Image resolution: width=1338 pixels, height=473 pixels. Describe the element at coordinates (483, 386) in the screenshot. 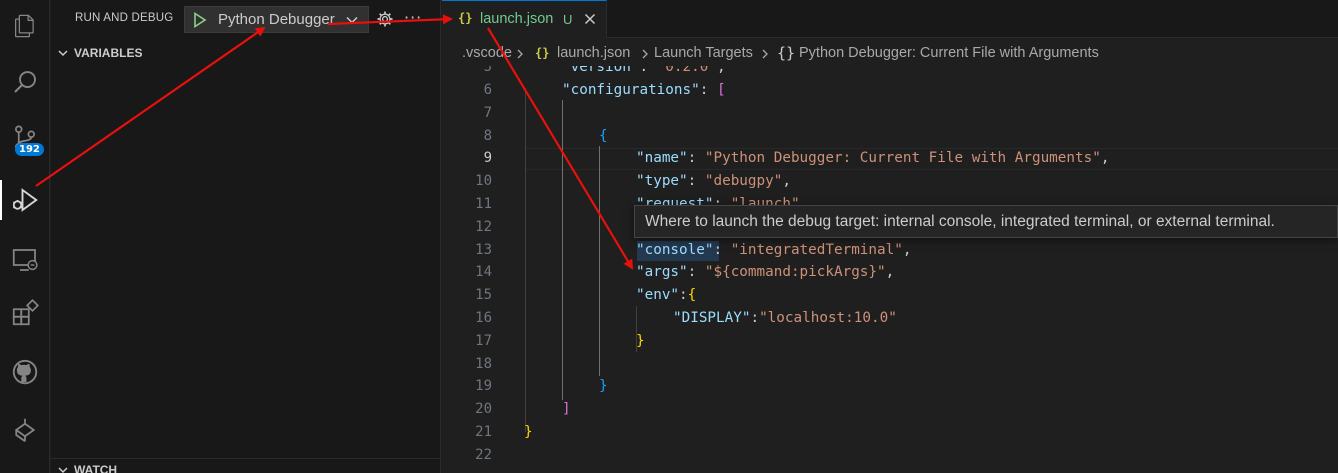

I see `line-number: 19` at that location.